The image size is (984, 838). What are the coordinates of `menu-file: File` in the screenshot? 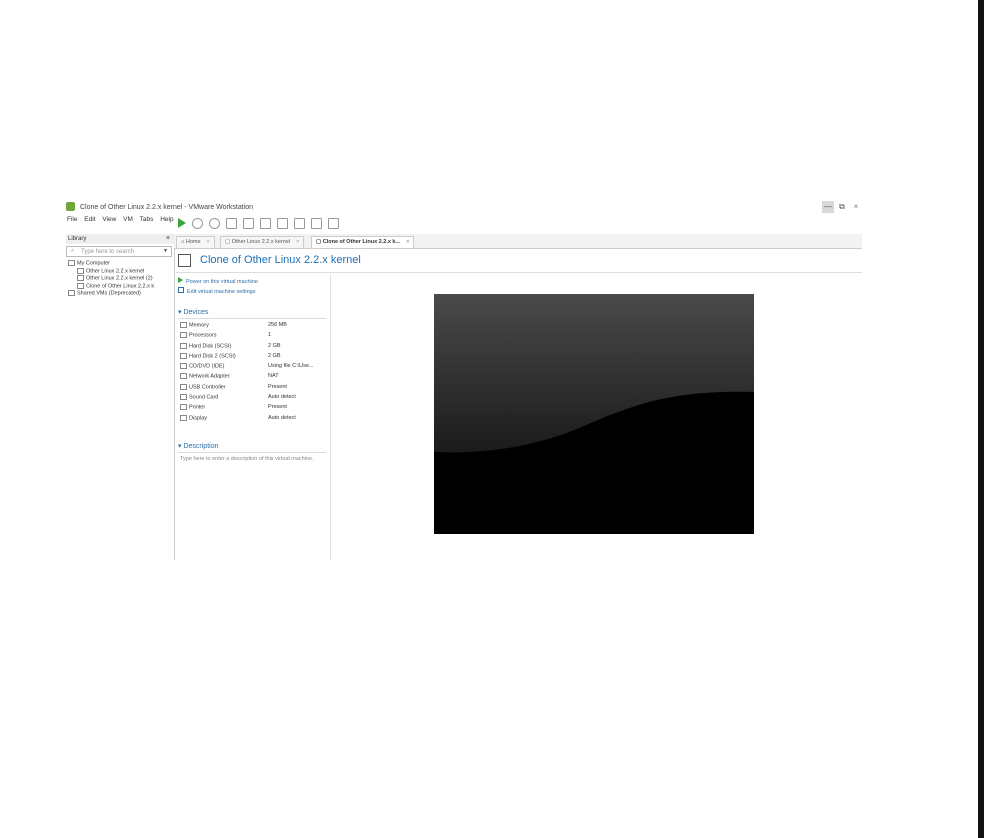 It's located at (72, 219).